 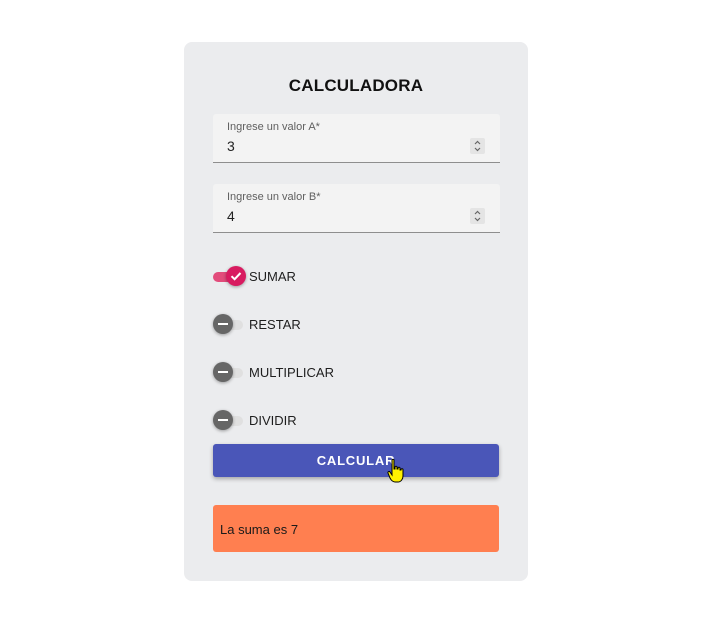 I want to click on value-a-label: Ingrese un valor A*, so click(x=273, y=127).